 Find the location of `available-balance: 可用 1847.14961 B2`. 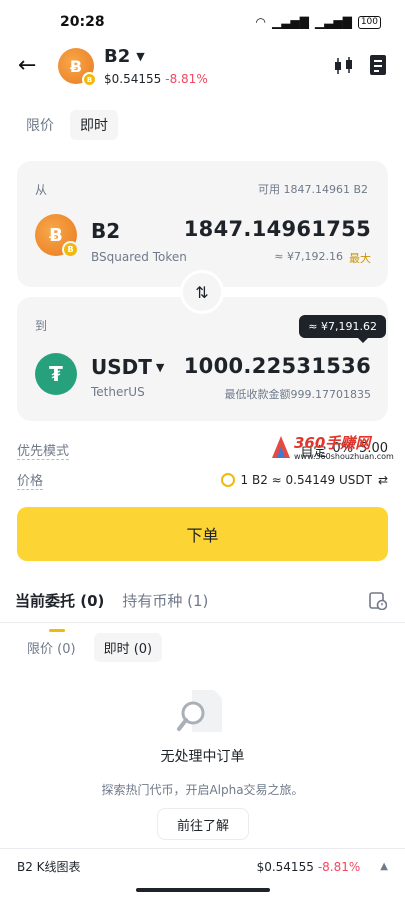

available-balance: 可用 1847.14961 B2 is located at coordinates (312, 189).